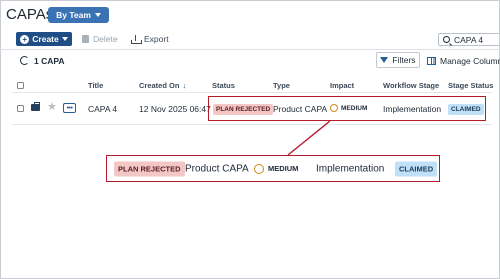  Describe the element at coordinates (309, 138) in the screenshot. I see `callout-connector` at that location.